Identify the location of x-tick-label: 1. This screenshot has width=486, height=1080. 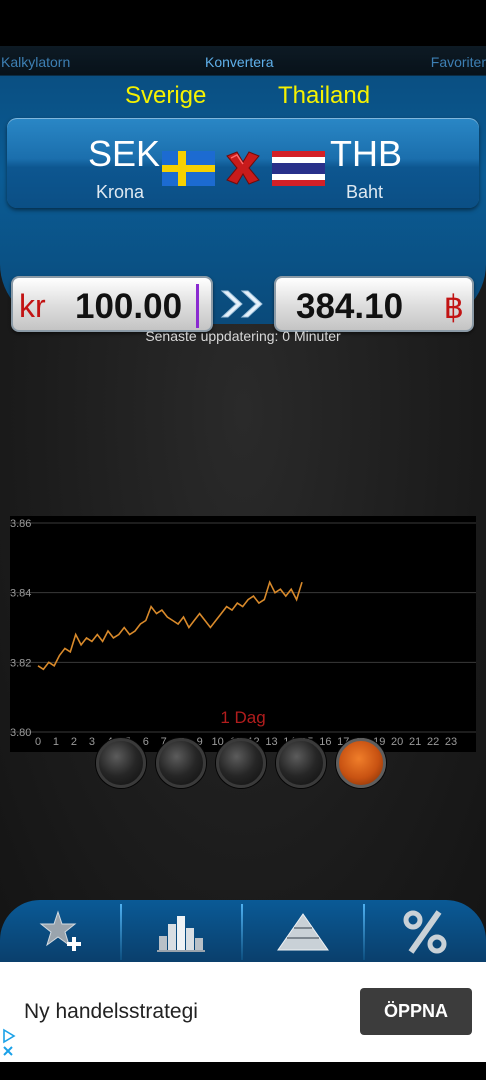
(56, 742).